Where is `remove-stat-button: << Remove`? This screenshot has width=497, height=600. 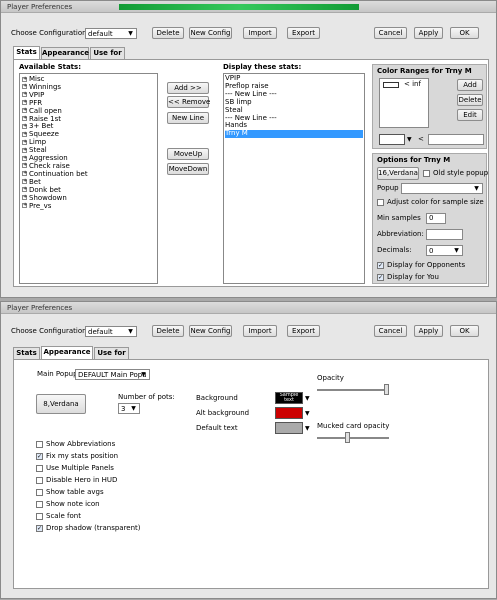
remove-stat-button: << Remove is located at coordinates (188, 102).